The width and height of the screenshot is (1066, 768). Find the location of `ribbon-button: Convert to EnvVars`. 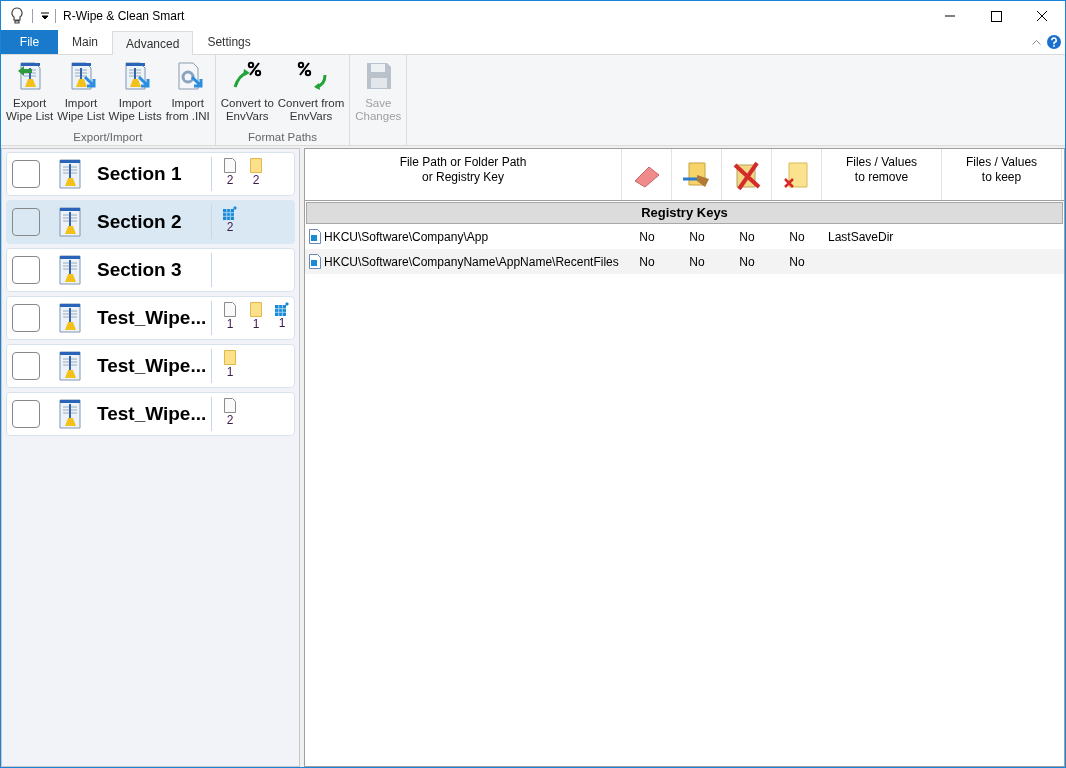

ribbon-button: Convert to EnvVars is located at coordinates (247, 91).